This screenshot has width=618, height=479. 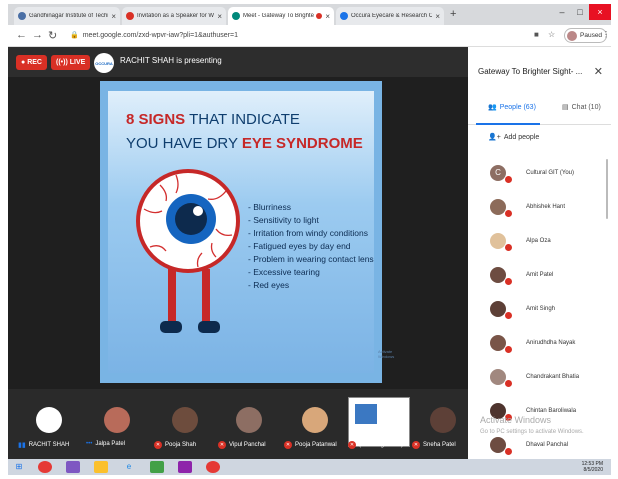 I want to click on list-item: Abhishek Hant, so click(x=539, y=210).